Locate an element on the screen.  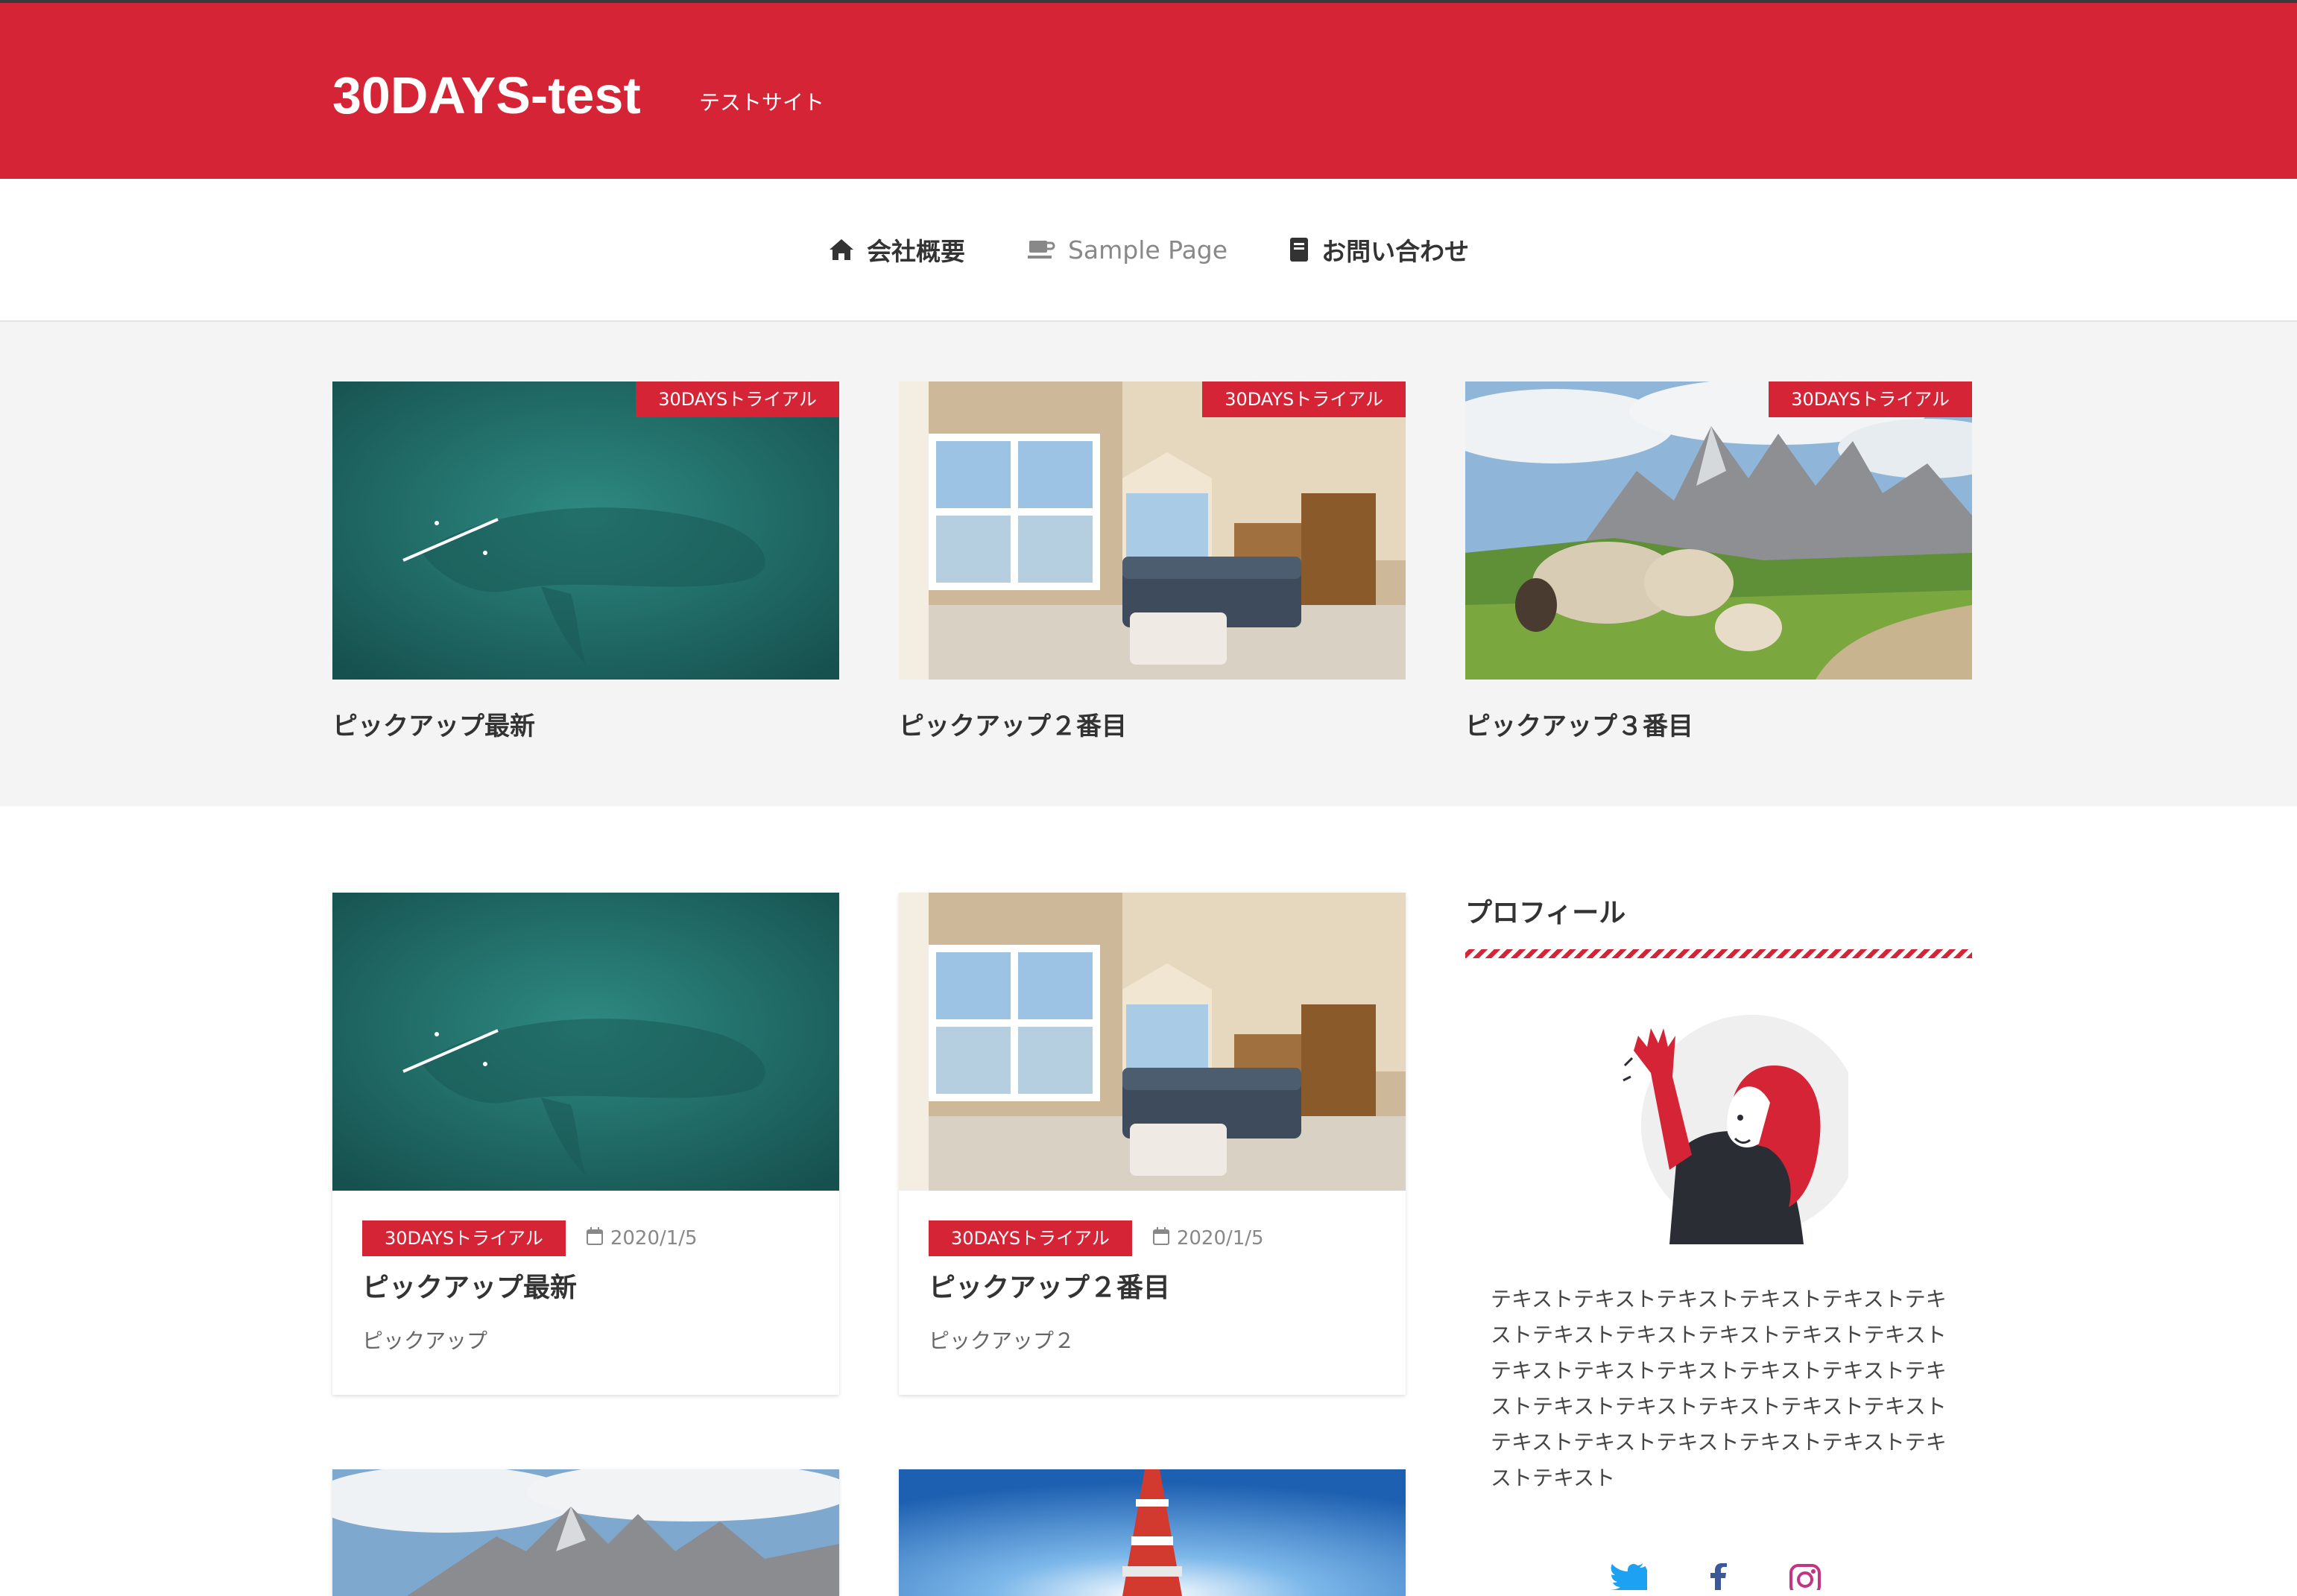
article-card: 30DAYSトライアル 2020/1/5 ピックアップ最新 ピックアップ is located at coordinates (585, 1144).